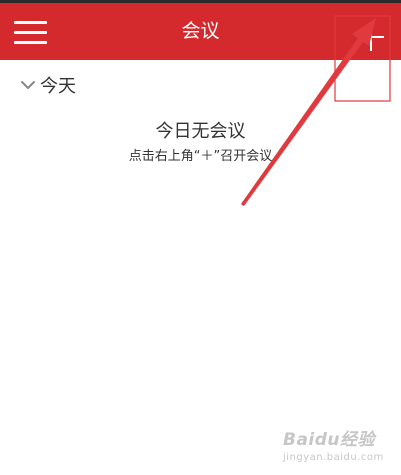  I want to click on watermark: Baidu经验 jingyan.baidu.com, so click(339, 446).